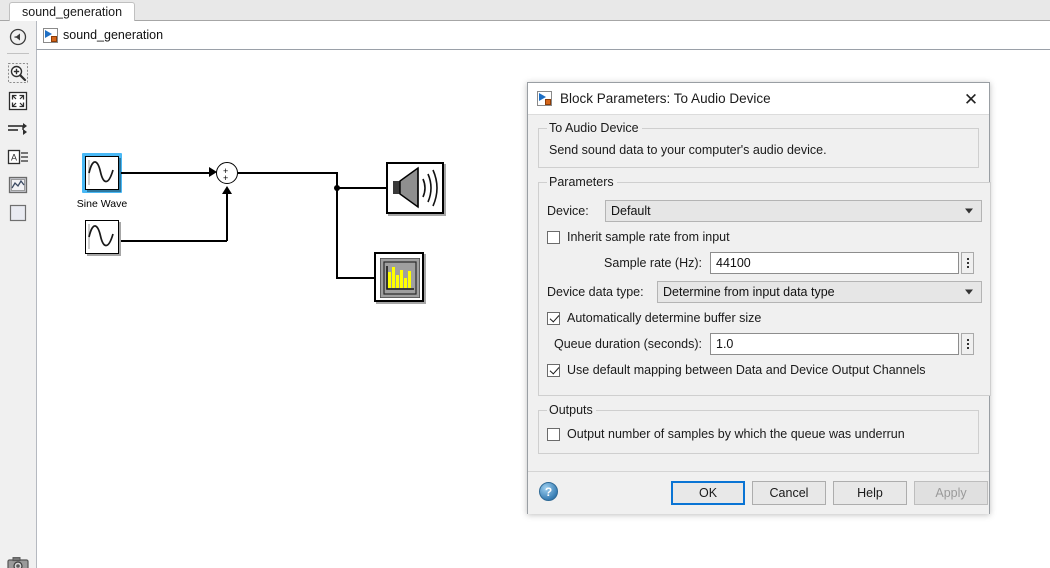 This screenshot has width=1050, height=568. Describe the element at coordinates (544, 98) in the screenshot. I see `simulink-block-icon` at that location.